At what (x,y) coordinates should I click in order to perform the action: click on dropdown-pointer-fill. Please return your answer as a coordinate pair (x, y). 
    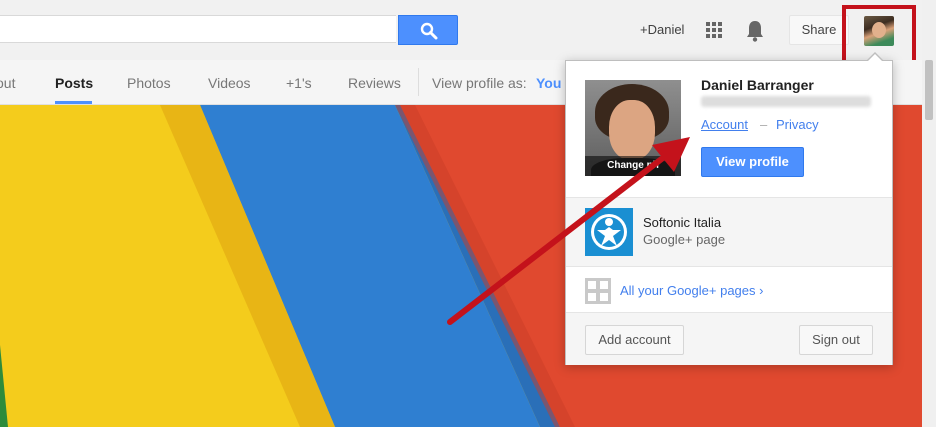
    Looking at the image, I should click on (875, 58).